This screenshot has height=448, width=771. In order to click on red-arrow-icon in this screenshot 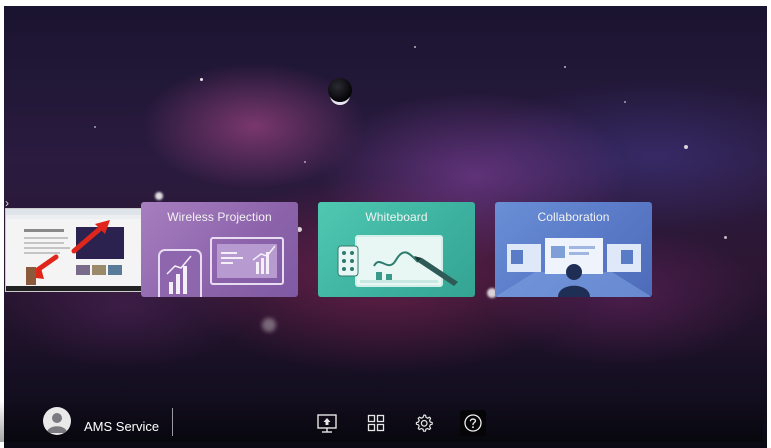, I will do `click(68, 252)`.